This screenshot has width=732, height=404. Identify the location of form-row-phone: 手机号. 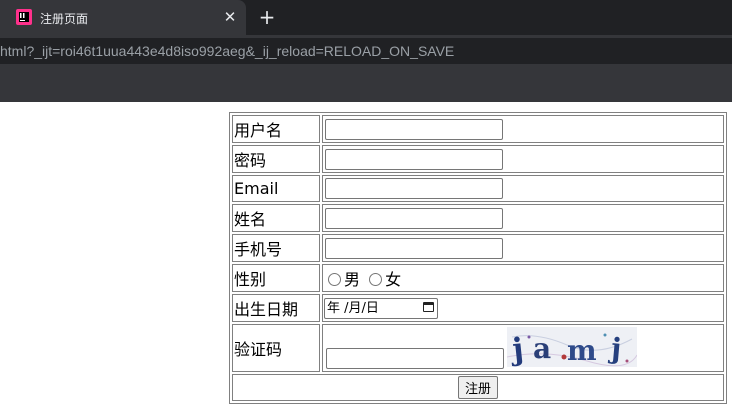
(478, 248).